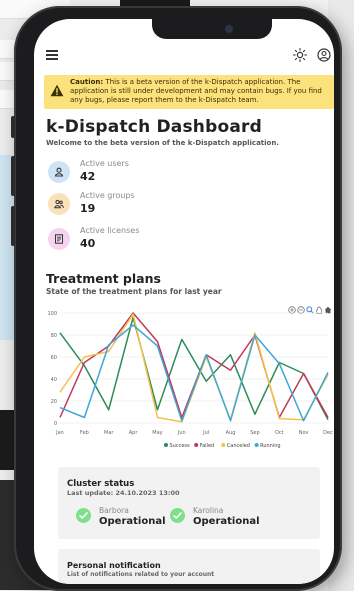 This screenshot has width=354, height=591. I want to click on user-icon, so click(59, 172).